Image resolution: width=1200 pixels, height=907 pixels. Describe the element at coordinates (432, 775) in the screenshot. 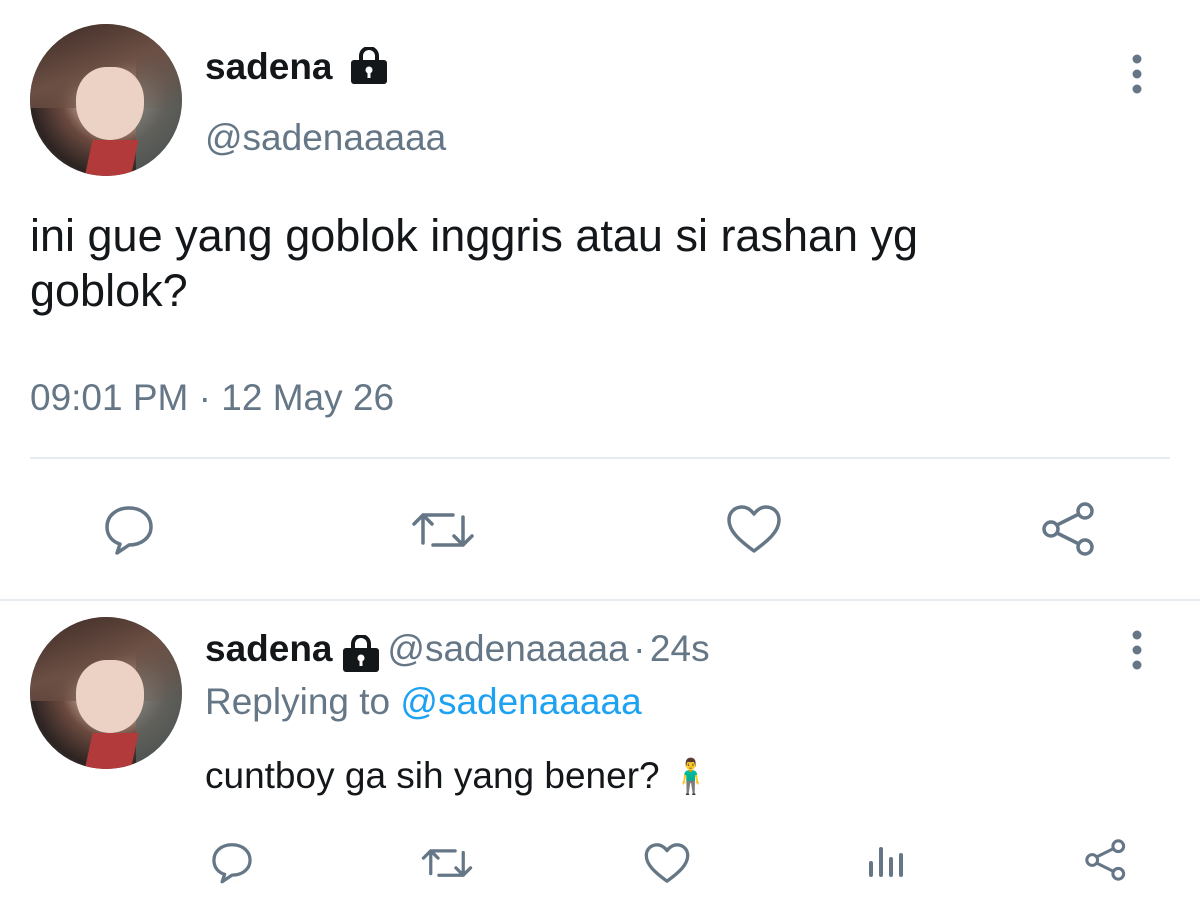

I see `reply-text-content: cuntboy ga sih yang bener?` at that location.